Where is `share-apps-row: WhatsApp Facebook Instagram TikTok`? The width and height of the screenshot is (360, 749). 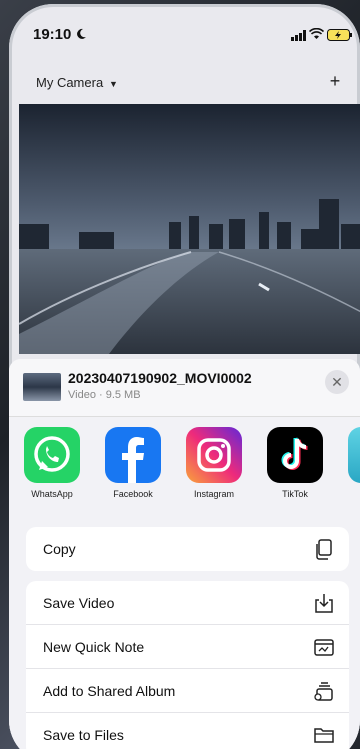 share-apps-row: WhatsApp Facebook Instagram TikTok is located at coordinates (184, 467).